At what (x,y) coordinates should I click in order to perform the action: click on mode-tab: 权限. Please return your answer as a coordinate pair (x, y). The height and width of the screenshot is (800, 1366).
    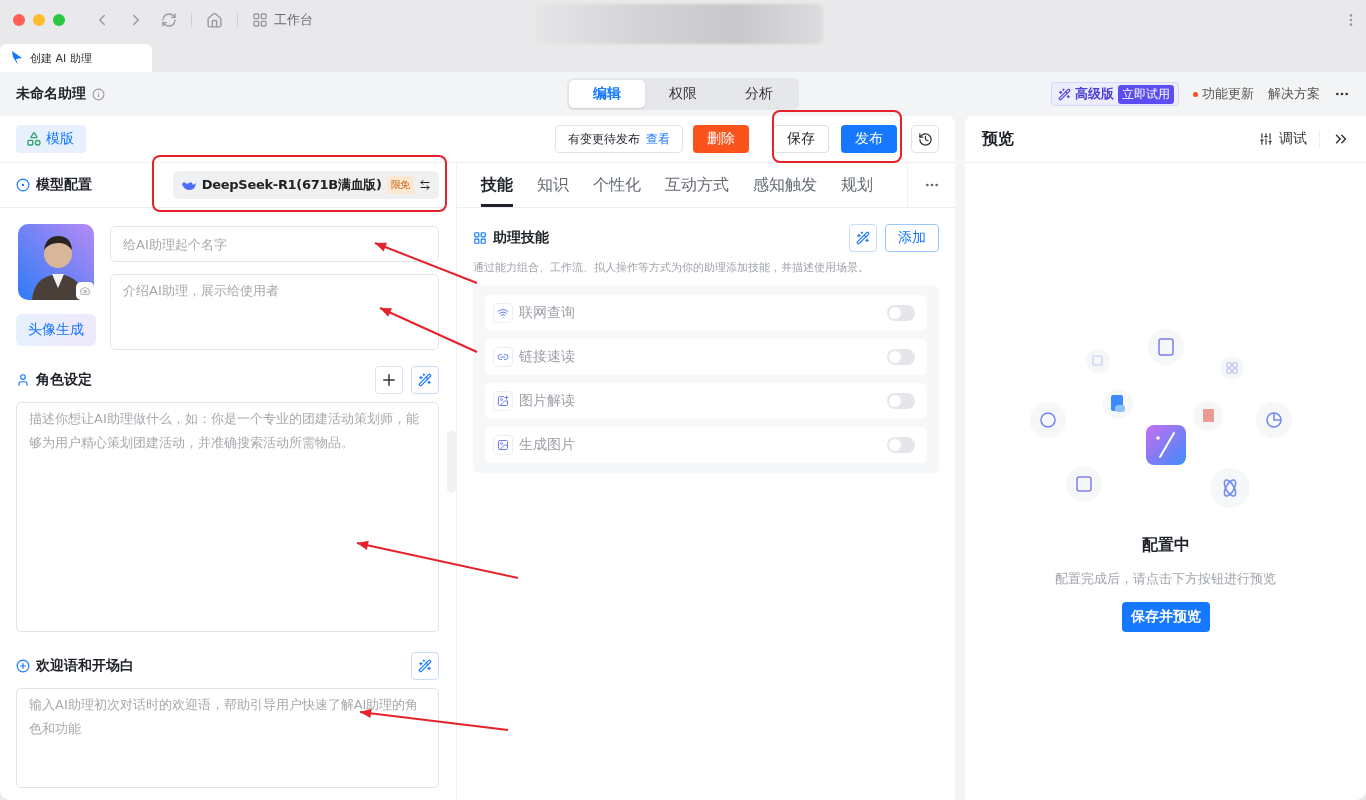
    Looking at the image, I should click on (683, 94).